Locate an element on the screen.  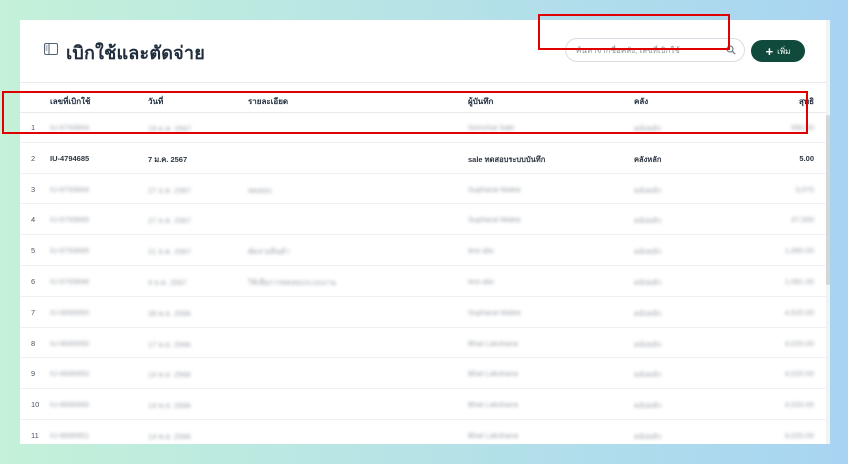
add-button: + เพิ่ม is located at coordinates (778, 51).